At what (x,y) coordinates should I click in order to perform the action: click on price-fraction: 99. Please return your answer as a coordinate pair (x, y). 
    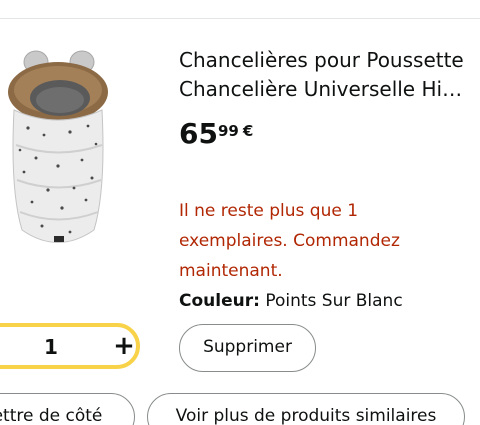
    Looking at the image, I should click on (228, 131).